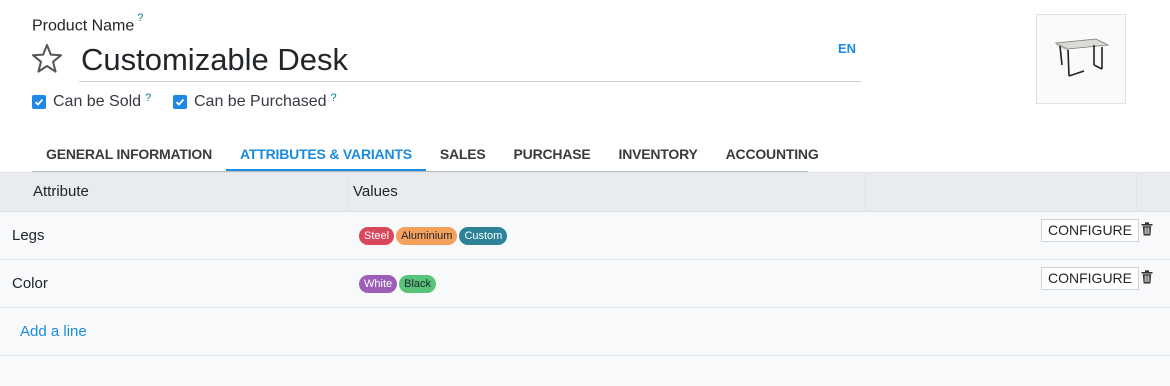 This screenshot has height=386, width=1170. What do you see at coordinates (847, 48) in the screenshot?
I see `language-button: EN` at bounding box center [847, 48].